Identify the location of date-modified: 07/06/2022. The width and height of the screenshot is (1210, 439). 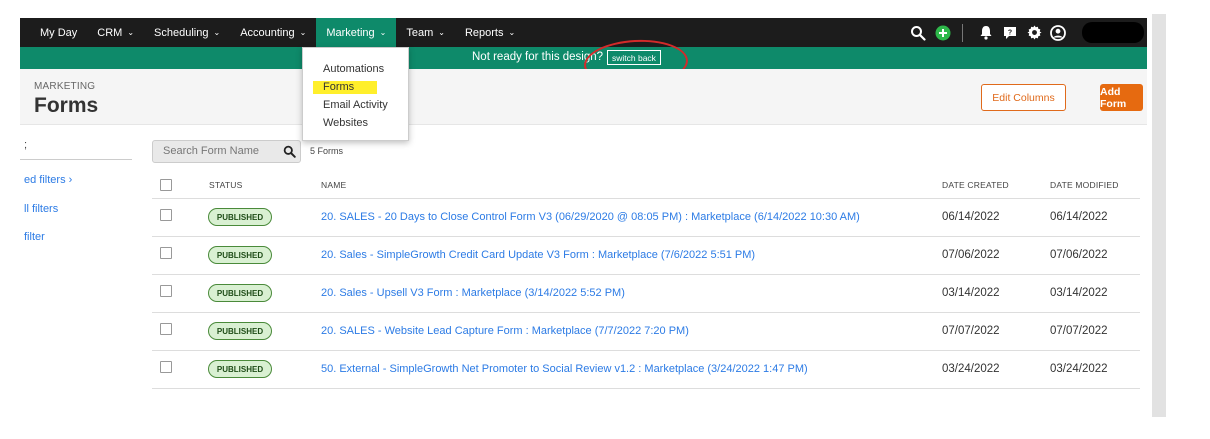
(1079, 255).